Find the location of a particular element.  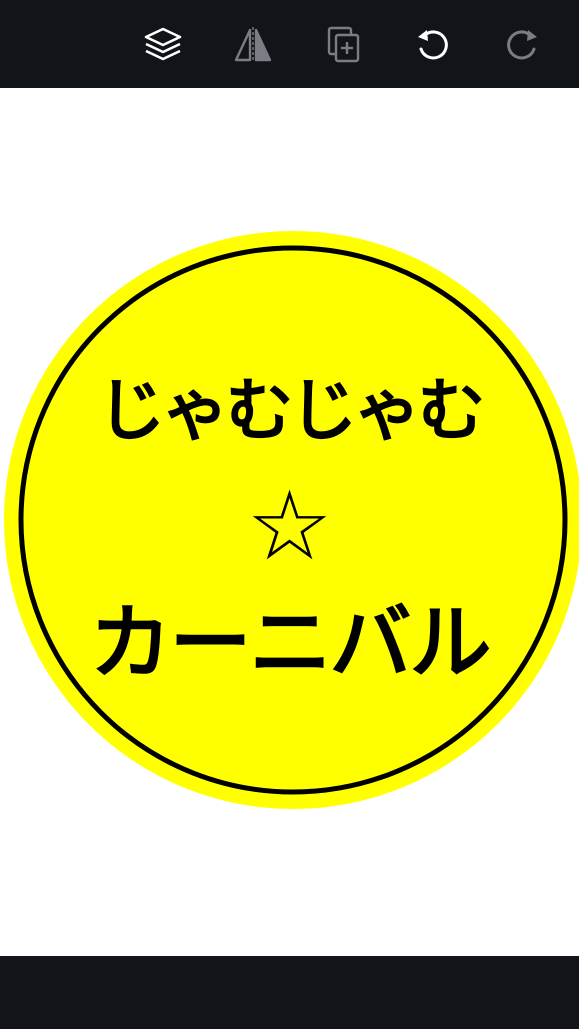

layers-button is located at coordinates (163, 44).